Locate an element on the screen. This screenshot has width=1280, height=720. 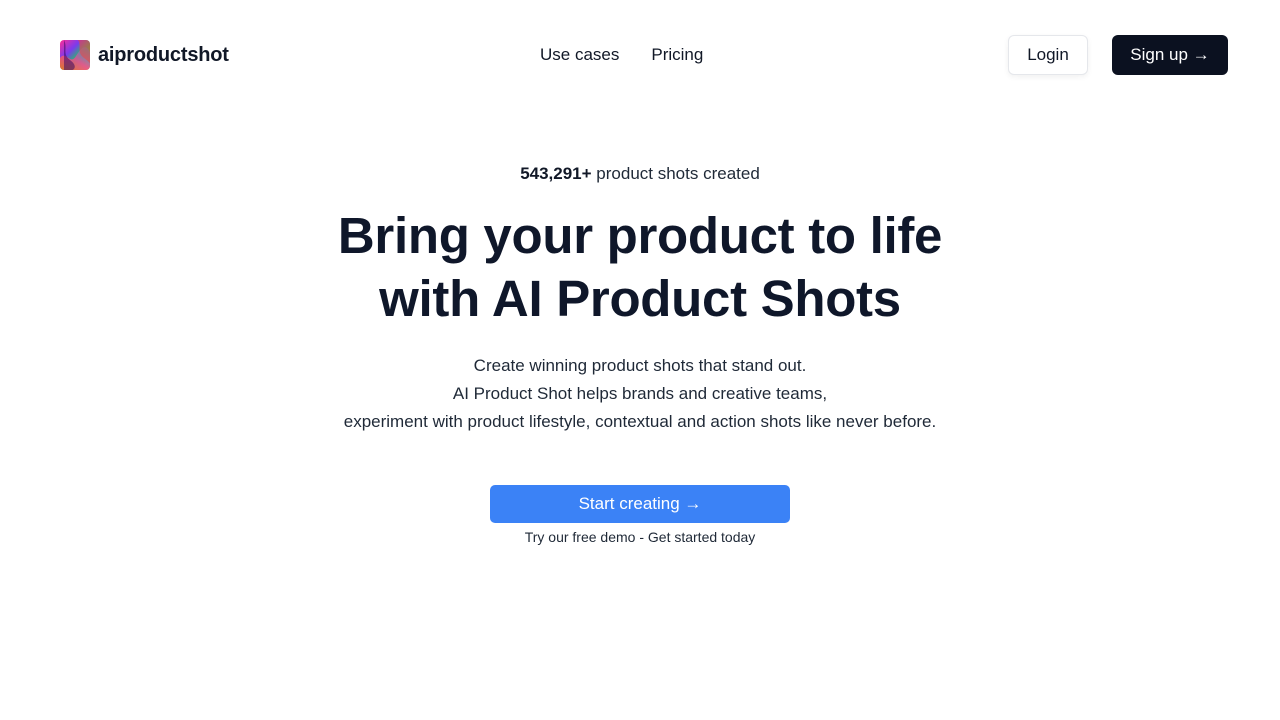
shots-counter: 543,291+ product shots created is located at coordinates (640, 174).